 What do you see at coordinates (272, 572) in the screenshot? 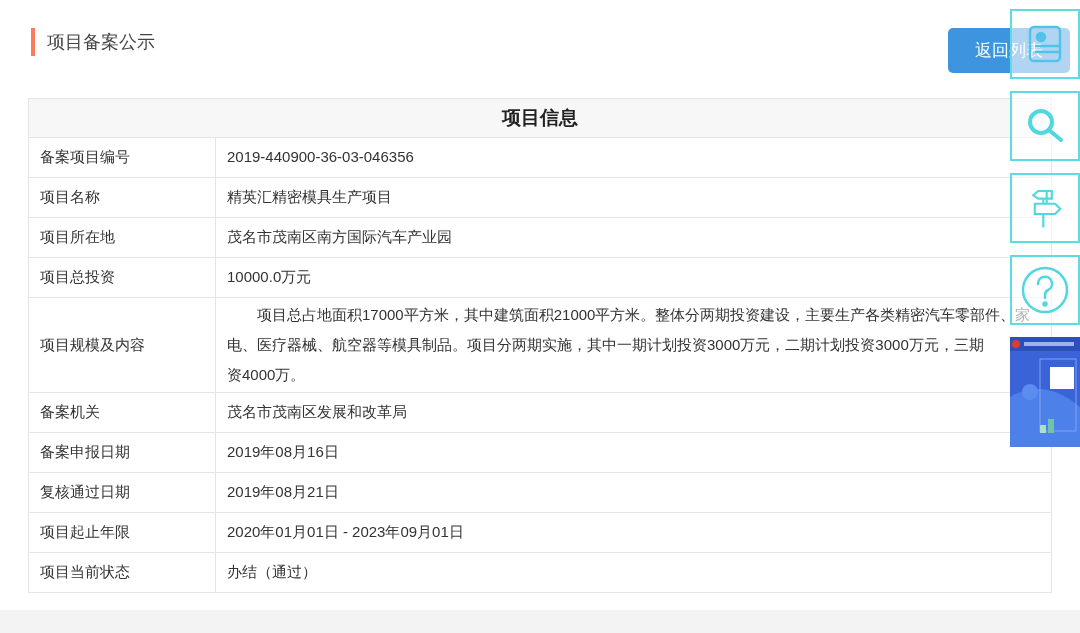
I see `field-value: 办结（通过）` at bounding box center [272, 572].